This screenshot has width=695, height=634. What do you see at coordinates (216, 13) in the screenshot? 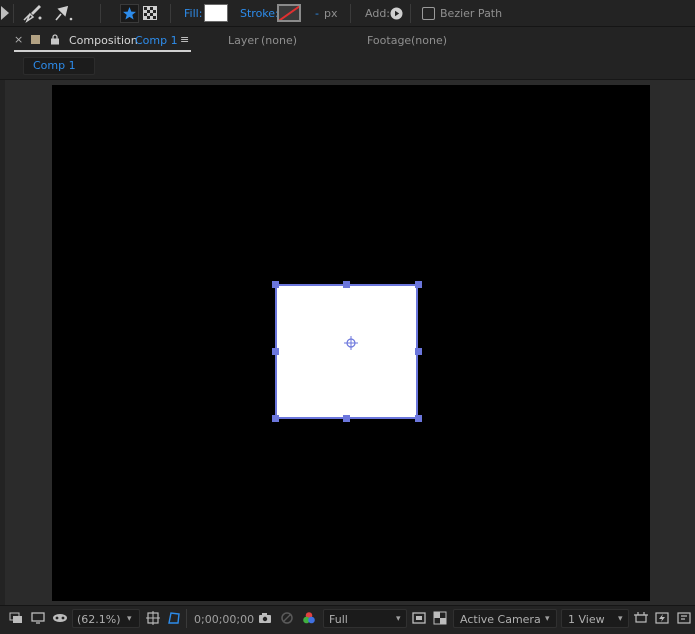
I see `fill-color-swatch` at bounding box center [216, 13].